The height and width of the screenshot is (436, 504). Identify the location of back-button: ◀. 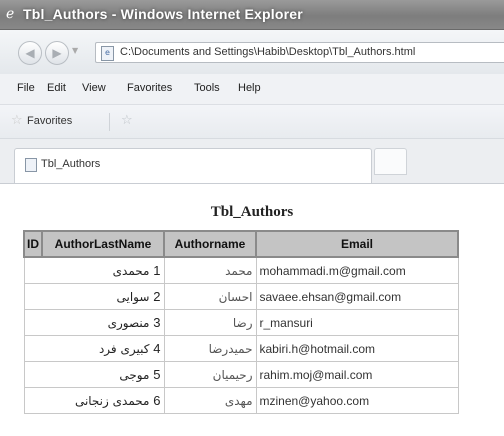
(30, 53).